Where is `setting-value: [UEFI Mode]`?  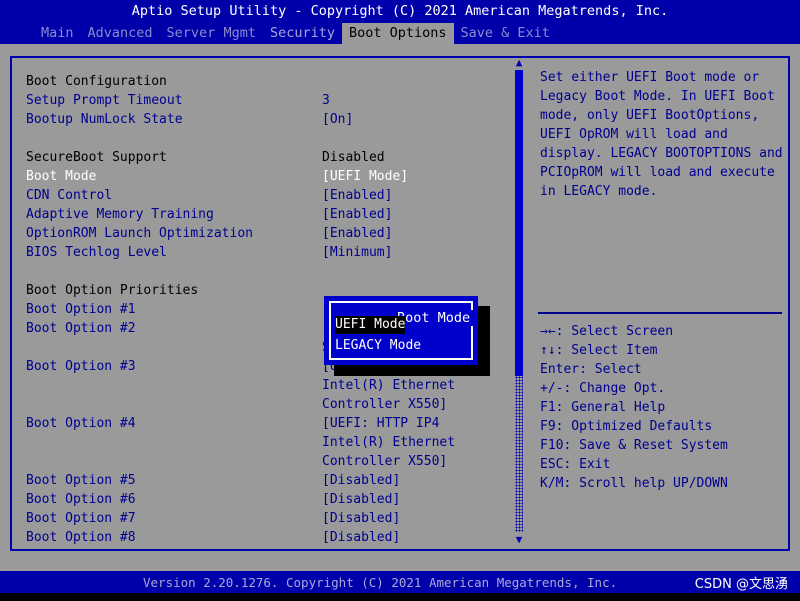 setting-value: [UEFI Mode] is located at coordinates (365, 176).